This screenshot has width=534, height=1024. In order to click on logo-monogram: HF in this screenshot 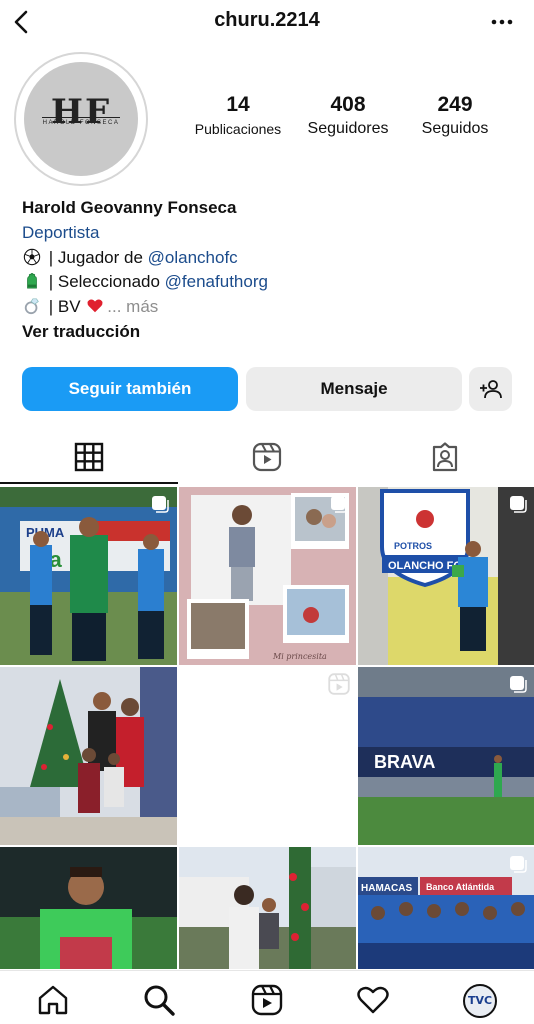, I will do `click(81, 112)`.